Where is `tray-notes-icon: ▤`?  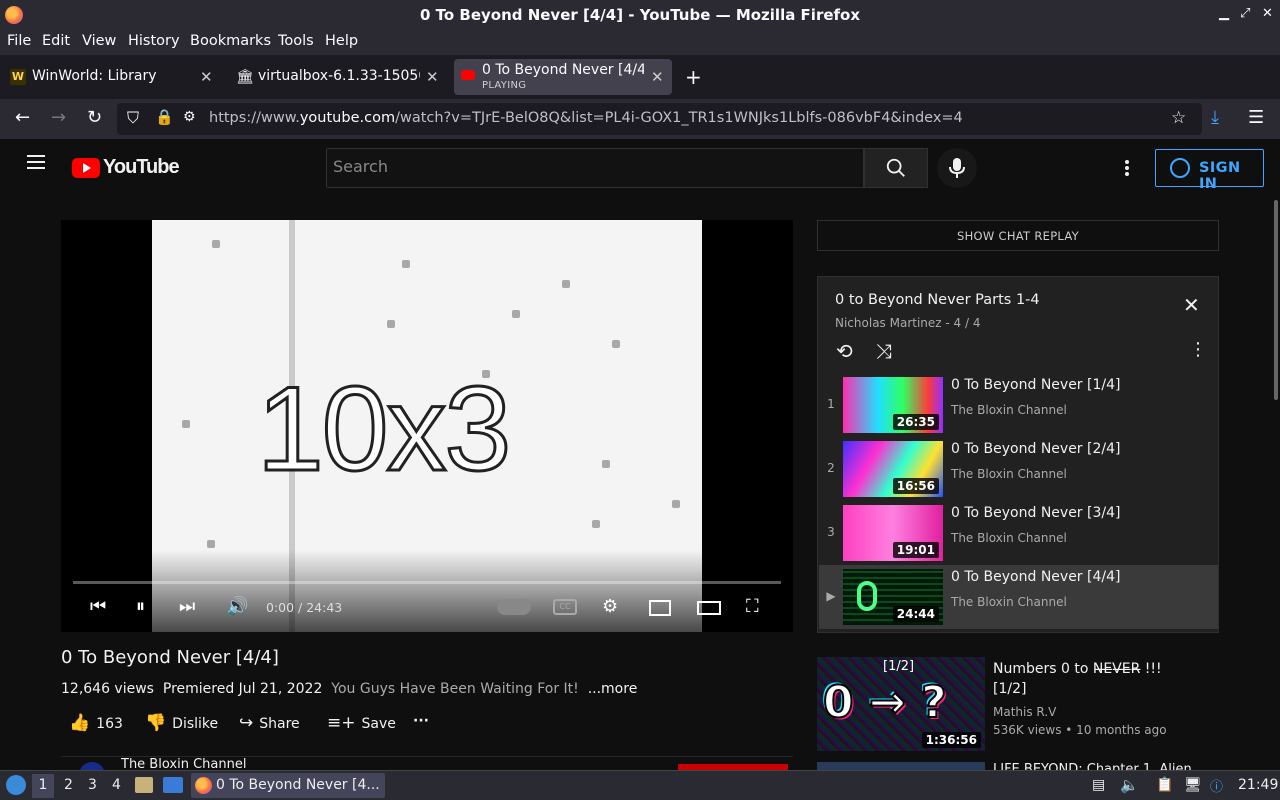
tray-notes-icon: ▤ is located at coordinates (1098, 785).